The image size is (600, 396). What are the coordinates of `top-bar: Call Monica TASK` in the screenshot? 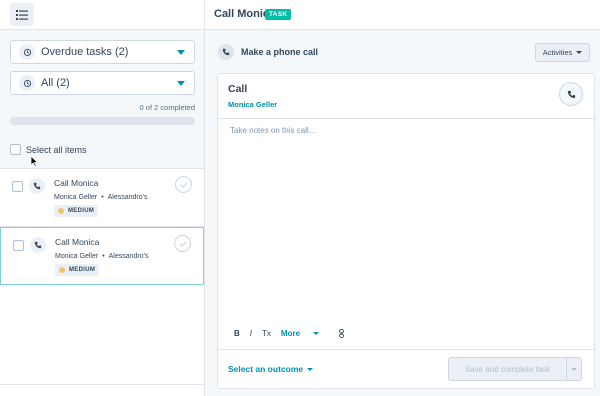 It's located at (300, 15).